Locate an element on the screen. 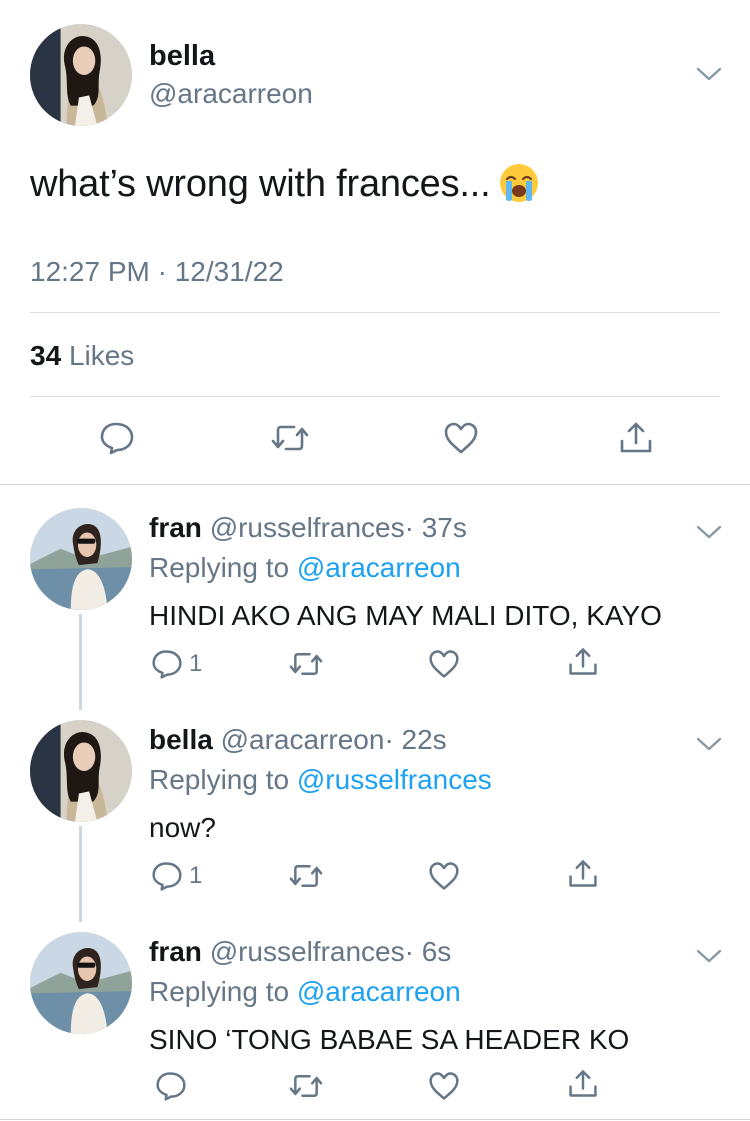 Image resolution: width=750 pixels, height=1121 pixels. reply-text: SINO ‘TONG BABAE SA HEADER KO is located at coordinates (389, 1039).